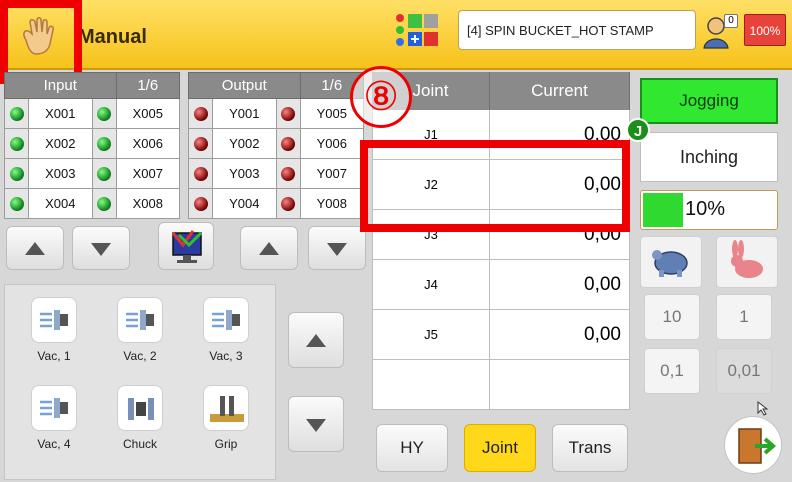 The image size is (792, 482). What do you see at coordinates (112, 37) in the screenshot?
I see `page-title: Manual` at bounding box center [112, 37].